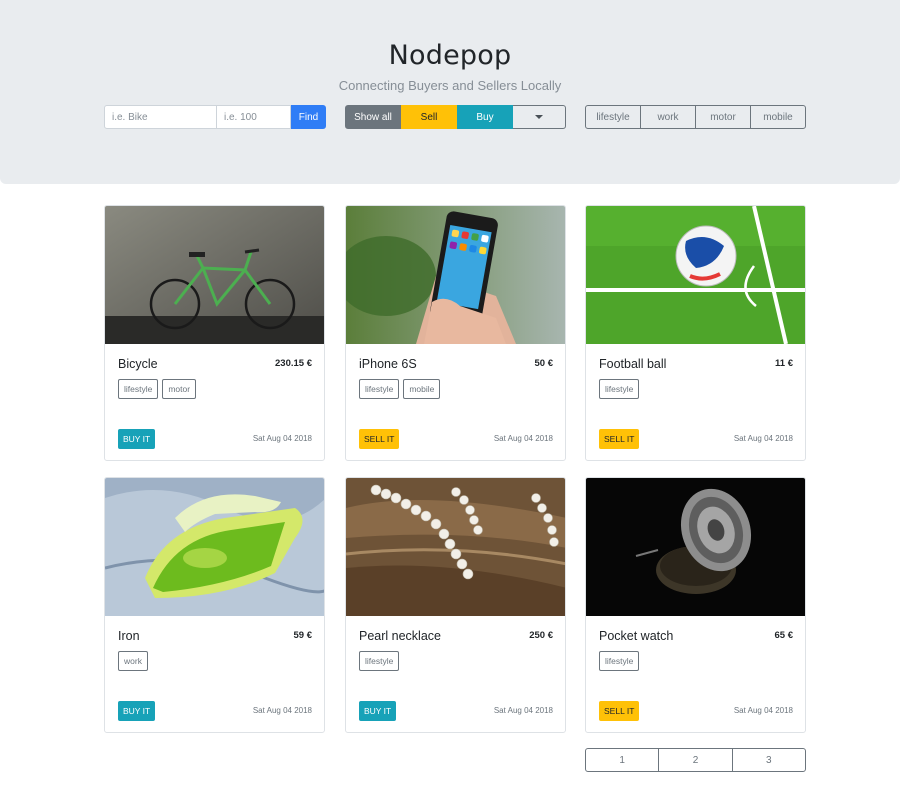 Image resolution: width=900 pixels, height=800 pixels. What do you see at coordinates (400, 636) in the screenshot?
I see `advert-name: Pearl necklace` at bounding box center [400, 636].